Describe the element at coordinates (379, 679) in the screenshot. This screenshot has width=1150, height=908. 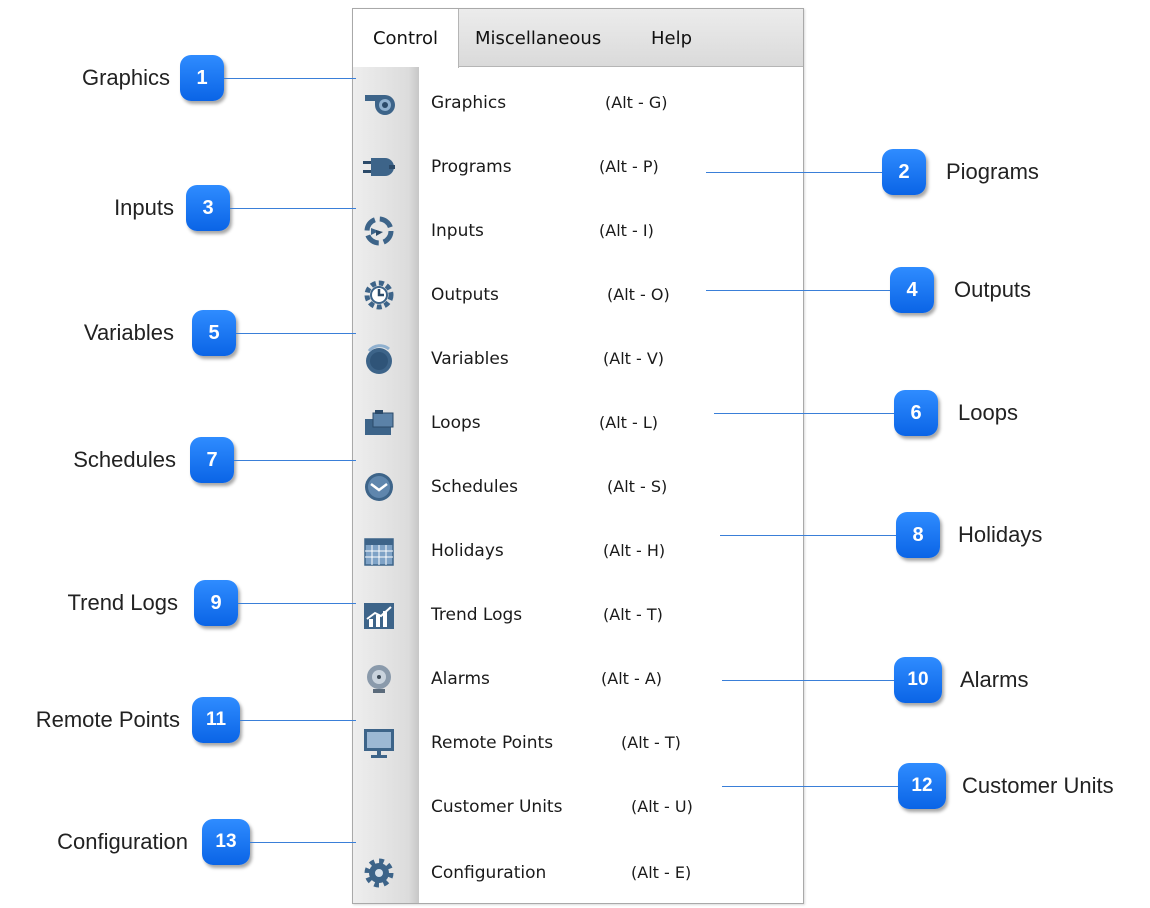
I see `alarm-bell-icon` at that location.